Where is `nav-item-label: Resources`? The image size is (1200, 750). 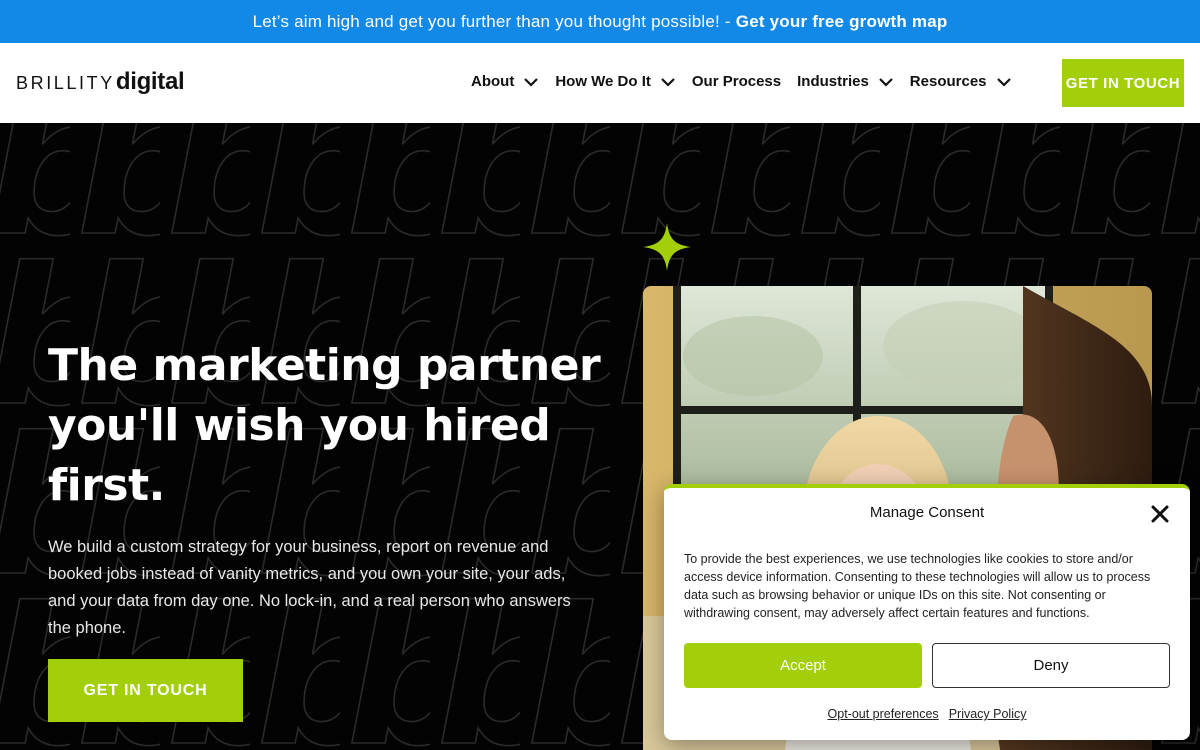 nav-item-label: Resources is located at coordinates (948, 81).